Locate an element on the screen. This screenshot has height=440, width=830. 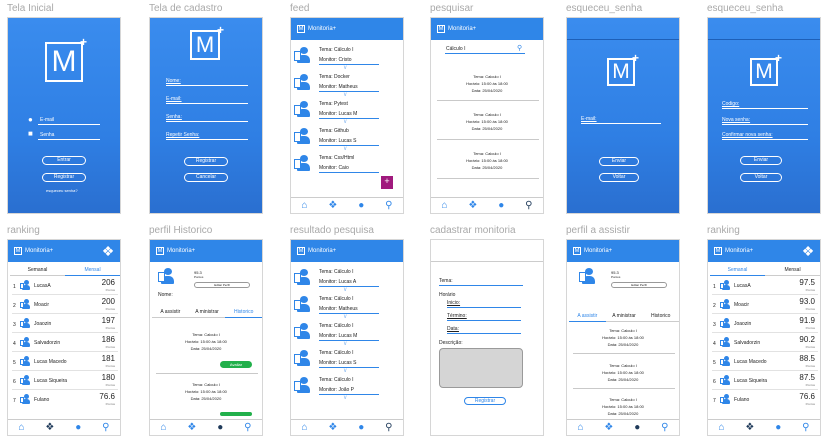
codigo-input is located at coordinates (765, 108).